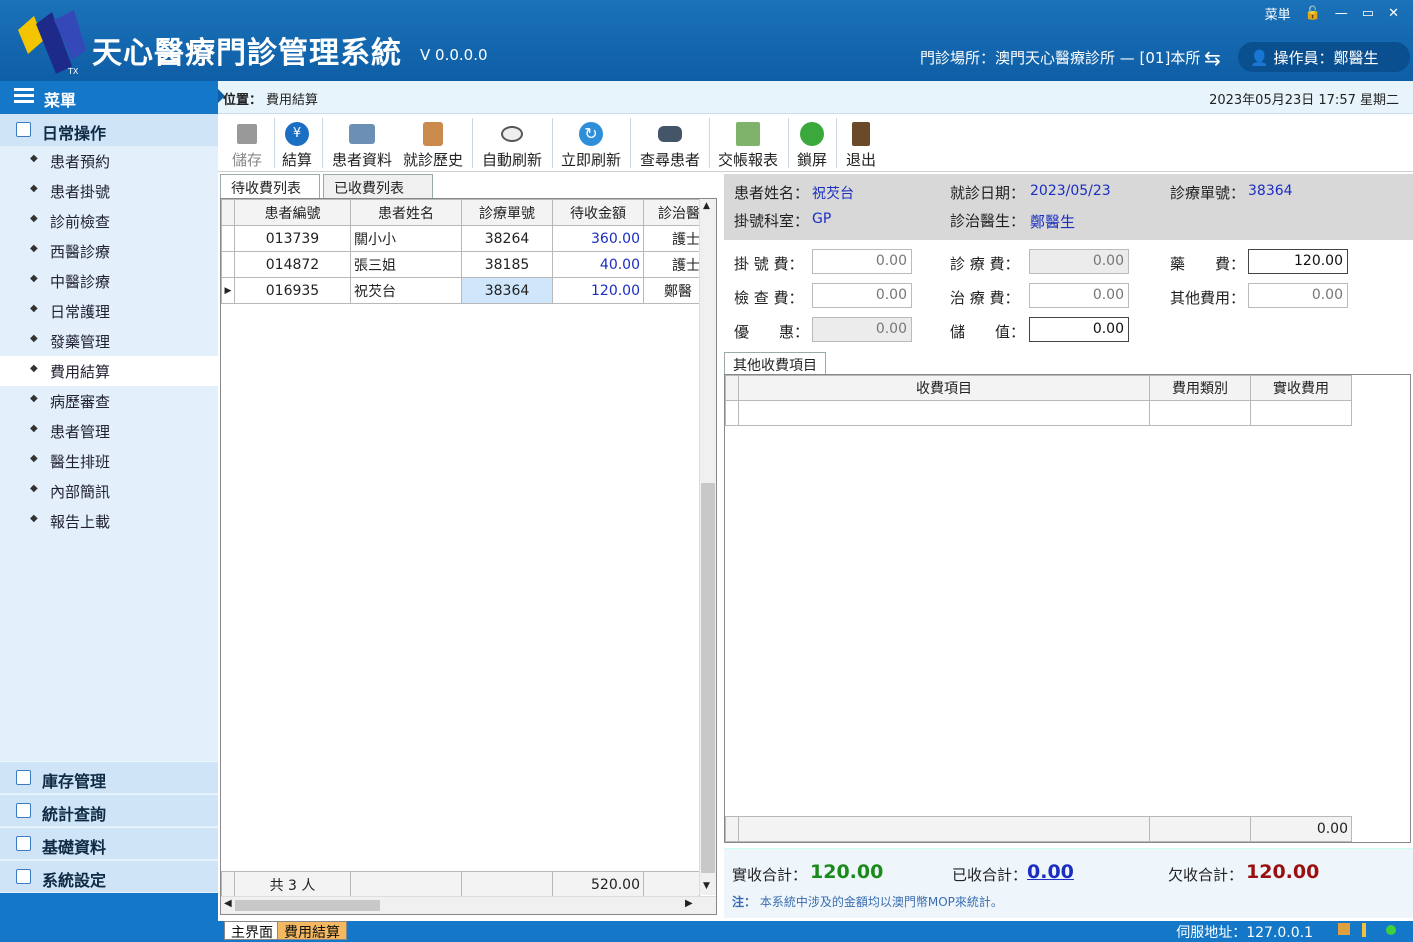  I want to click on horizontal-scrollbar: ◀ ▶, so click(468, 905).